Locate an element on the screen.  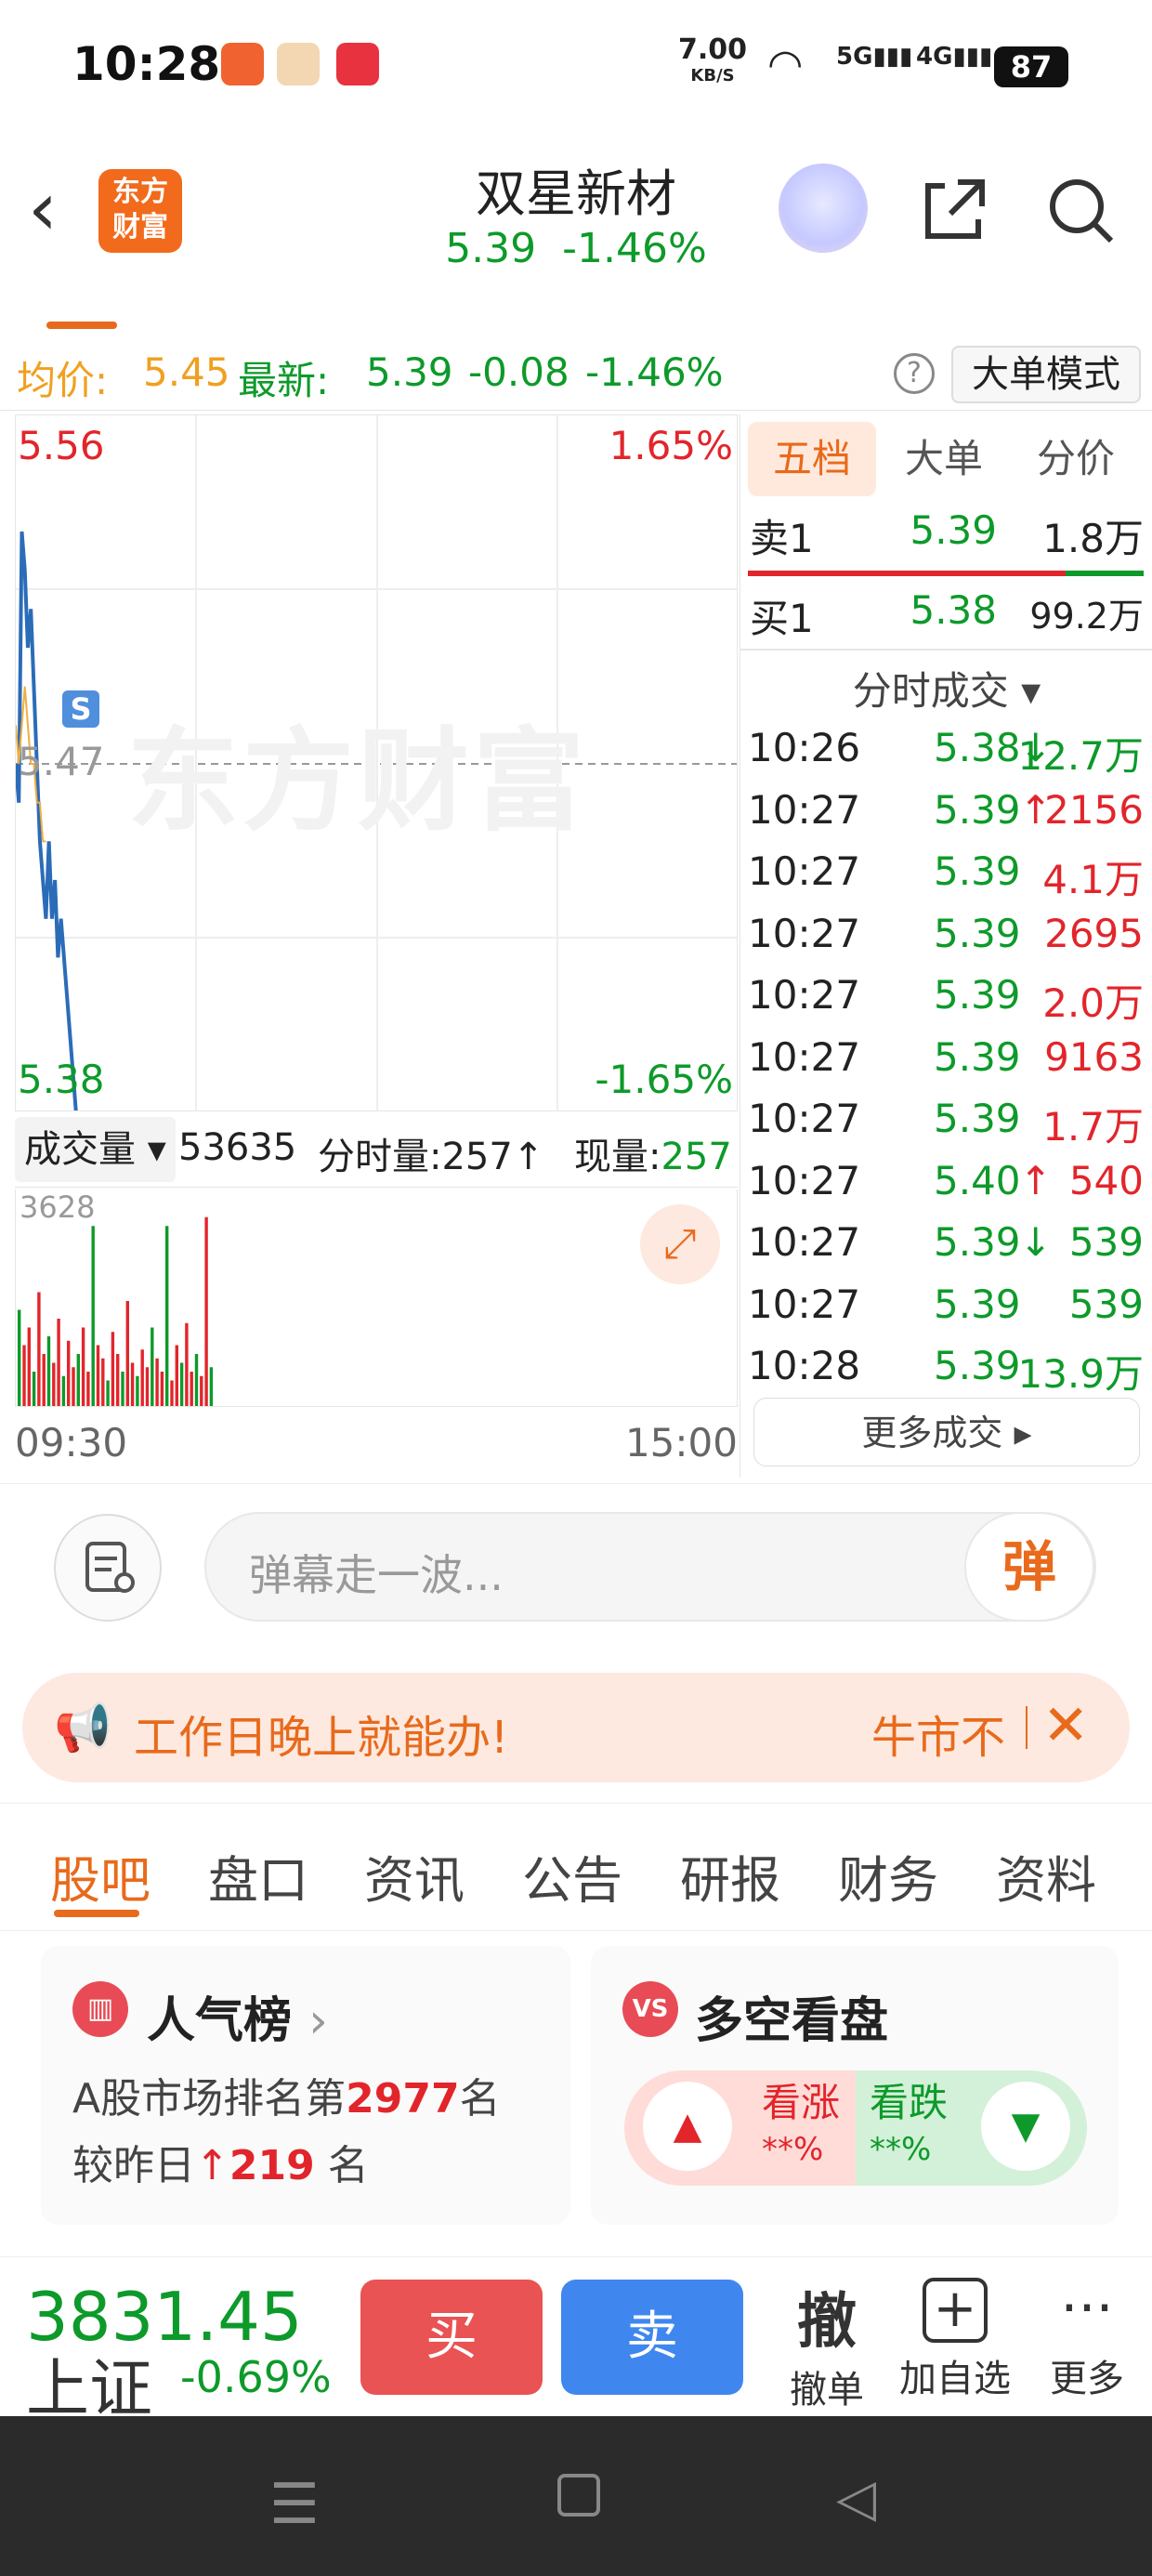
fenshi-volume-label: 分时量:257↑ is located at coordinates (431, 1157).